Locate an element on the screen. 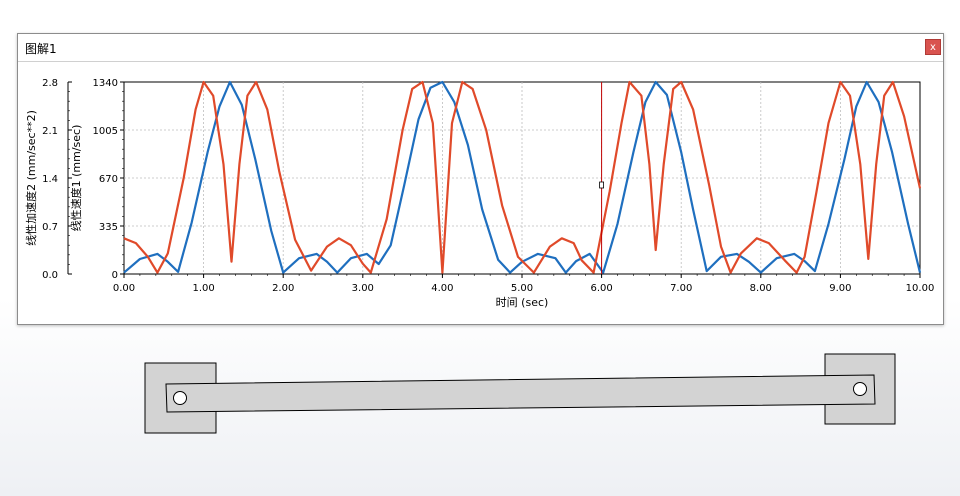 Image resolution: width=960 pixels, height=496 pixels. connecting-link-bar is located at coordinates (520, 393).